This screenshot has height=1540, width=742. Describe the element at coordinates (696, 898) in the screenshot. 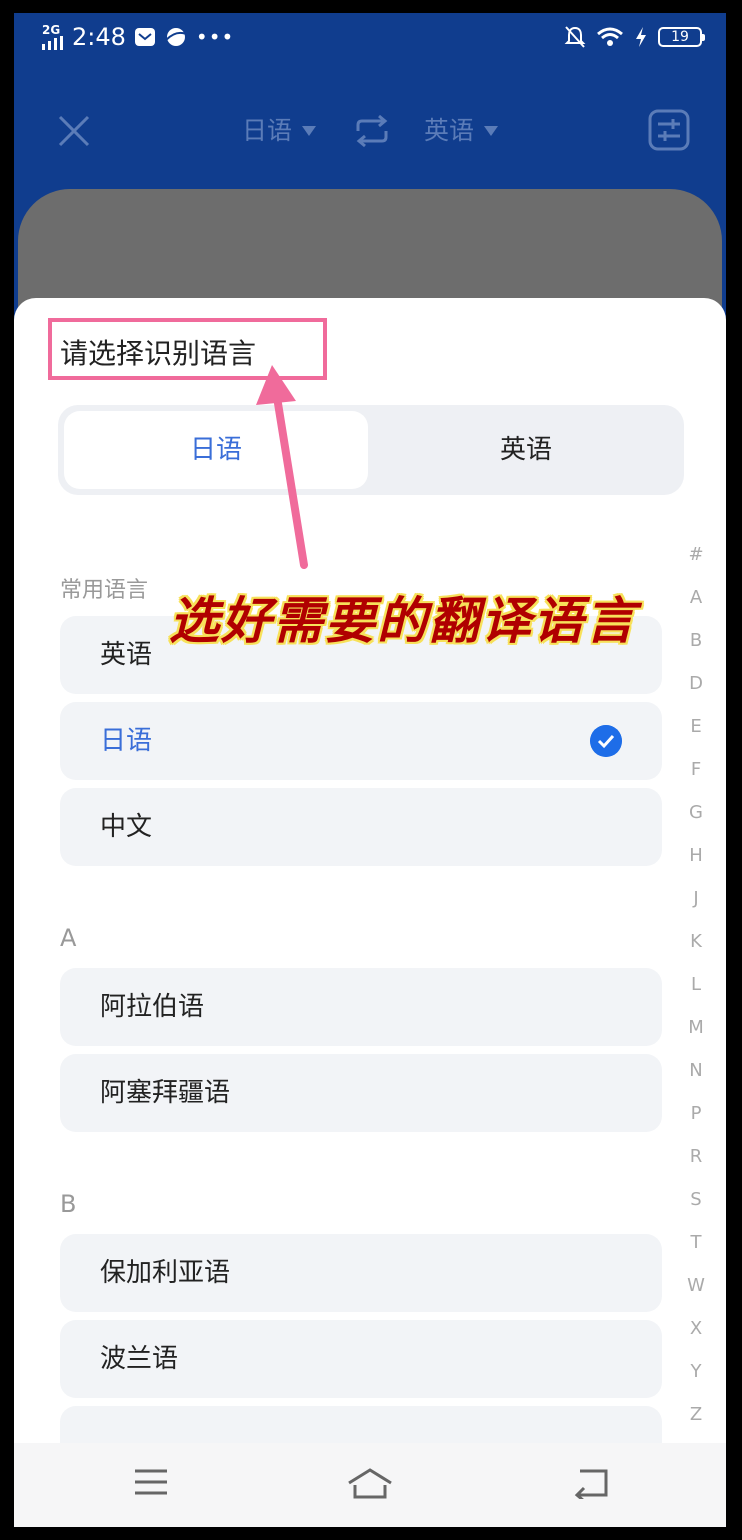

I see `index-letter: J` at that location.